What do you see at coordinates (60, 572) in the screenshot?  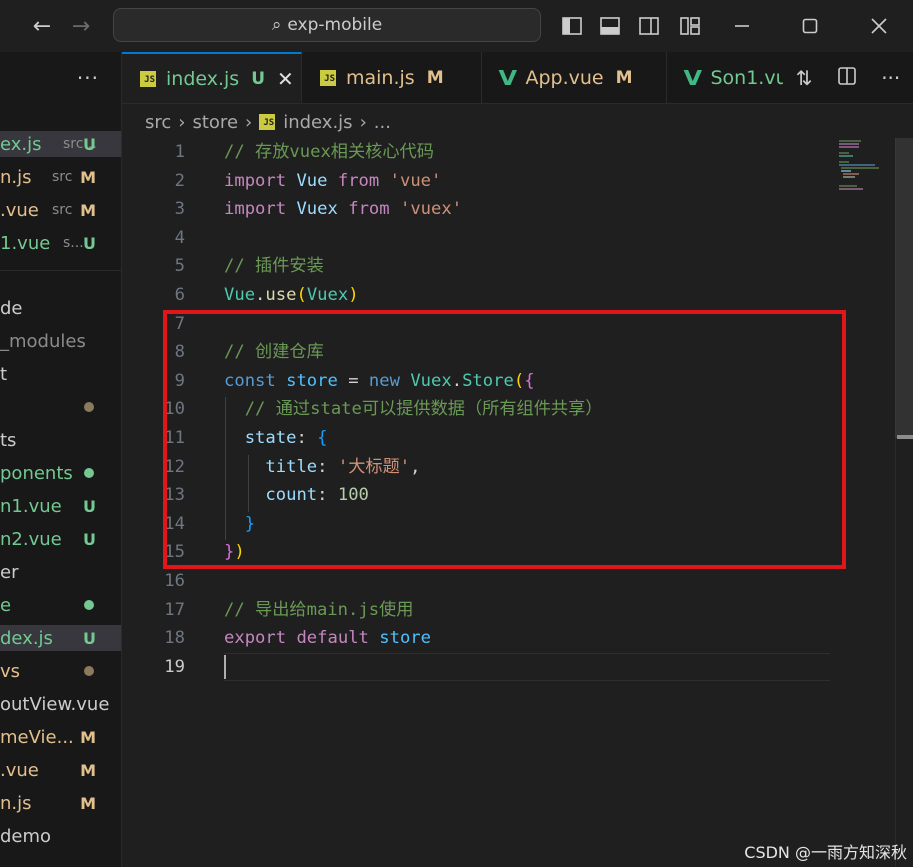 I see `explorer-item: er` at bounding box center [60, 572].